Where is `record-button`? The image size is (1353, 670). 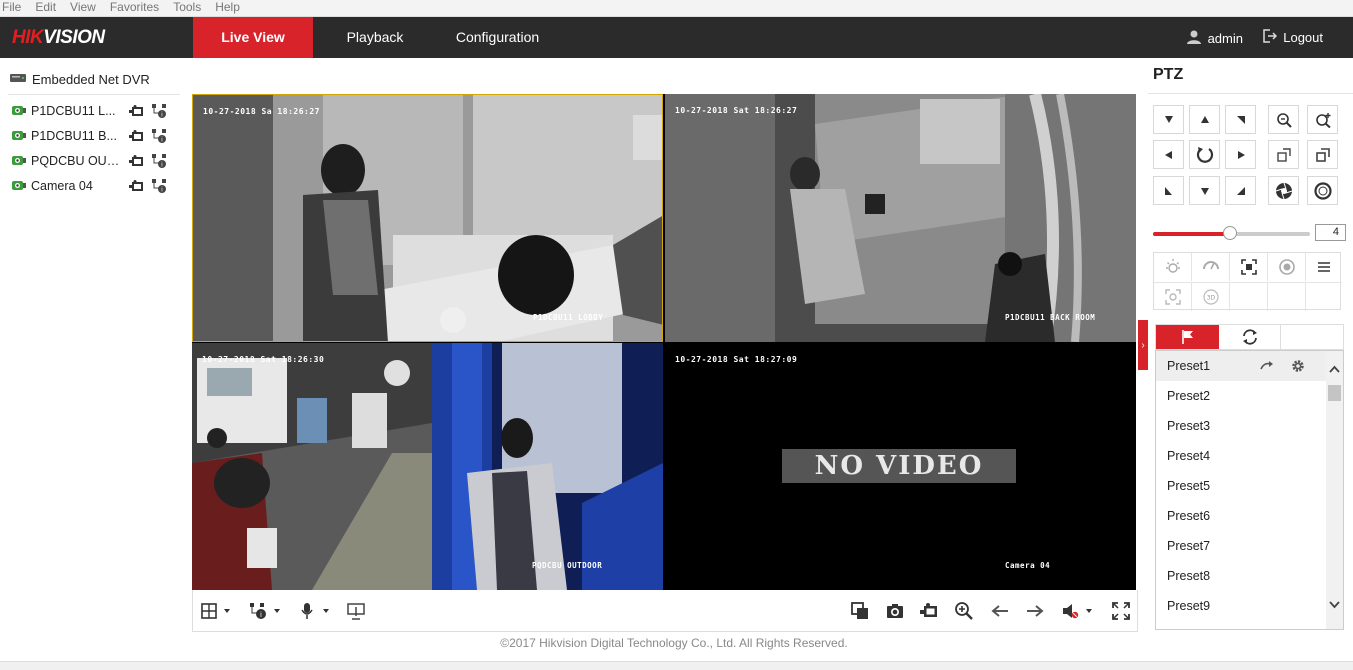 record-button is located at coordinates (929, 611).